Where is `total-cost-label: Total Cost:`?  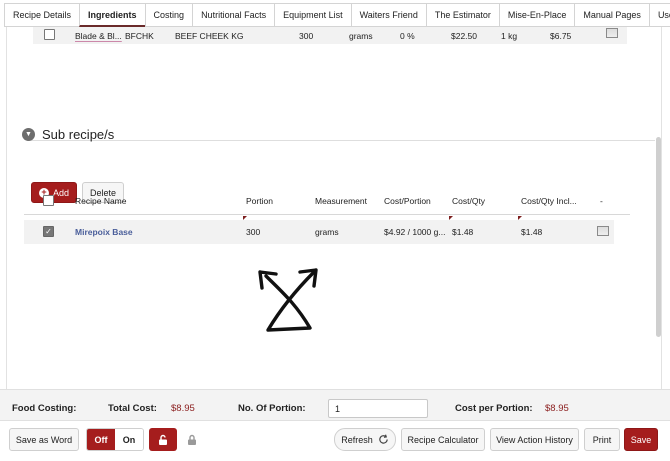
total-cost-label: Total Cost: is located at coordinates (132, 408).